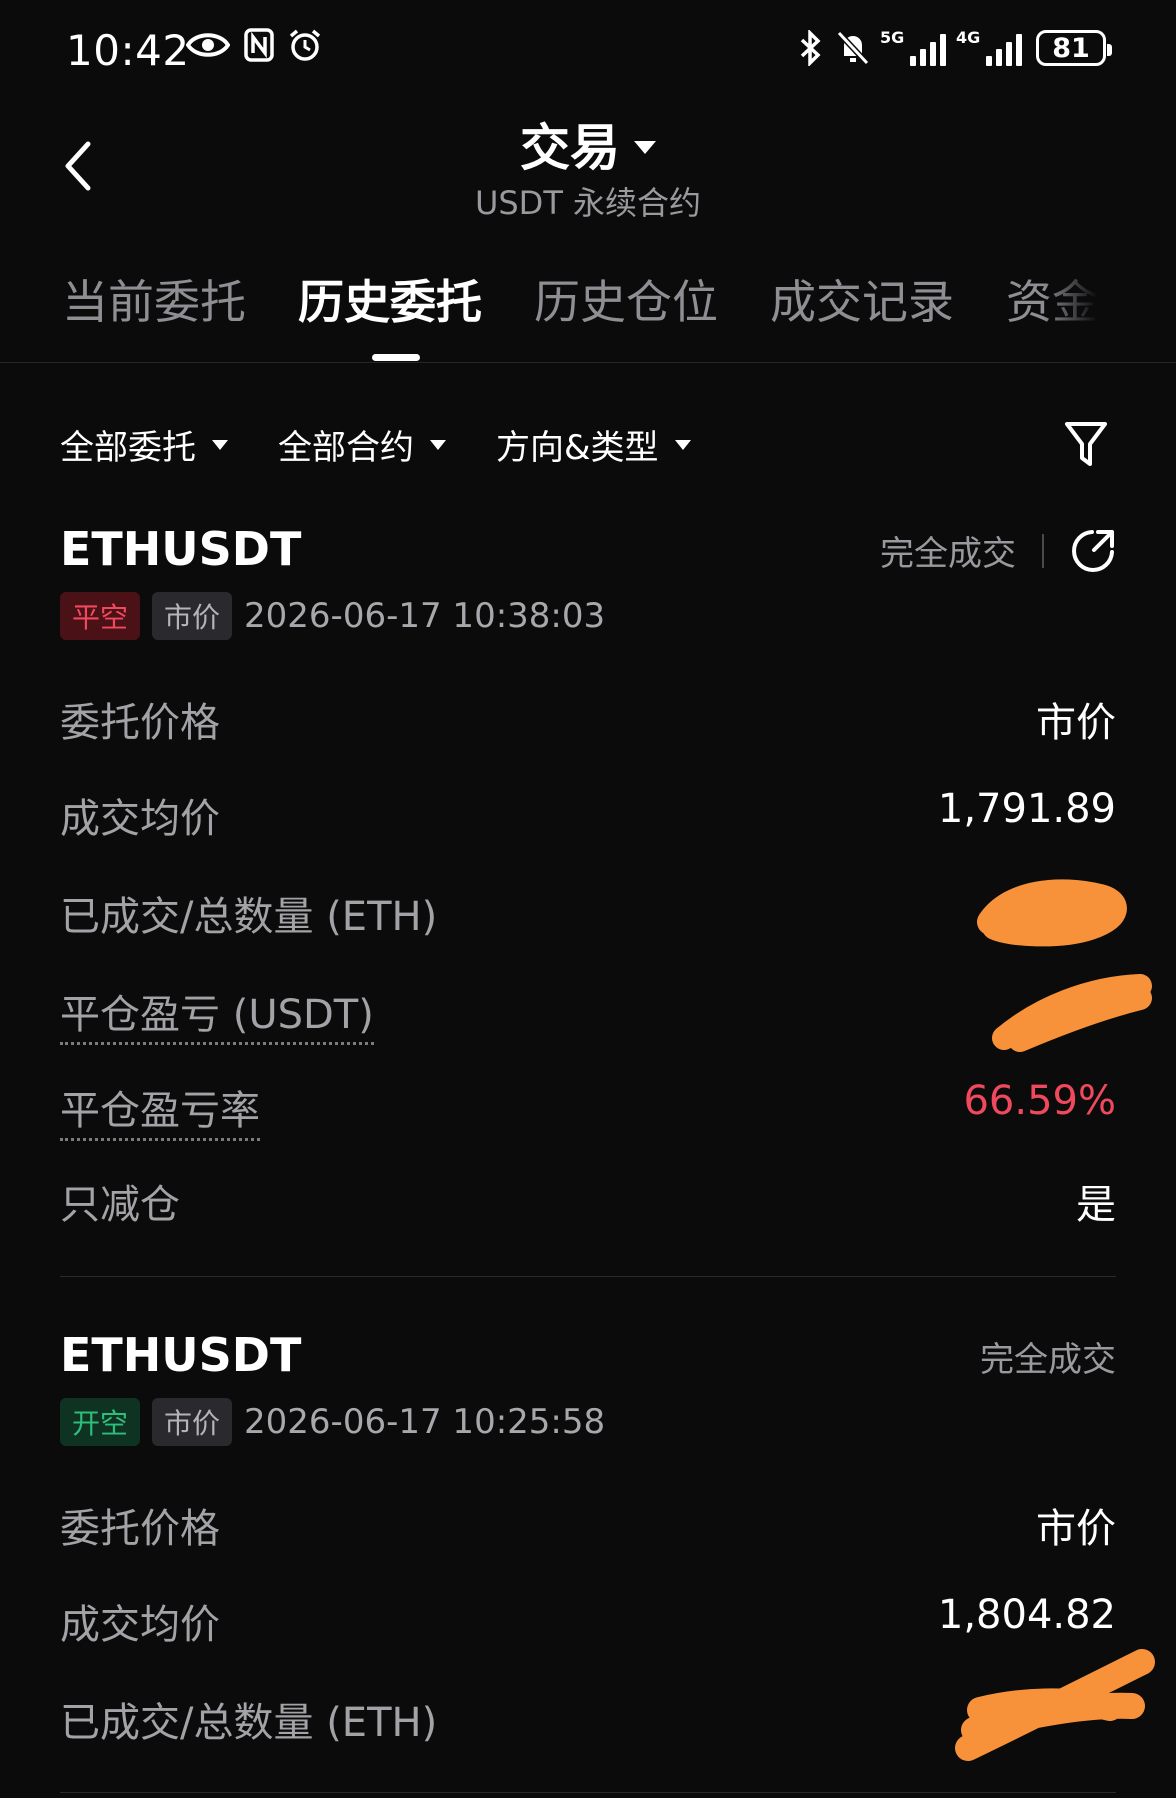 The image size is (1176, 1798). What do you see at coordinates (128, 448) in the screenshot?
I see `filter-label: 全部委托` at bounding box center [128, 448].